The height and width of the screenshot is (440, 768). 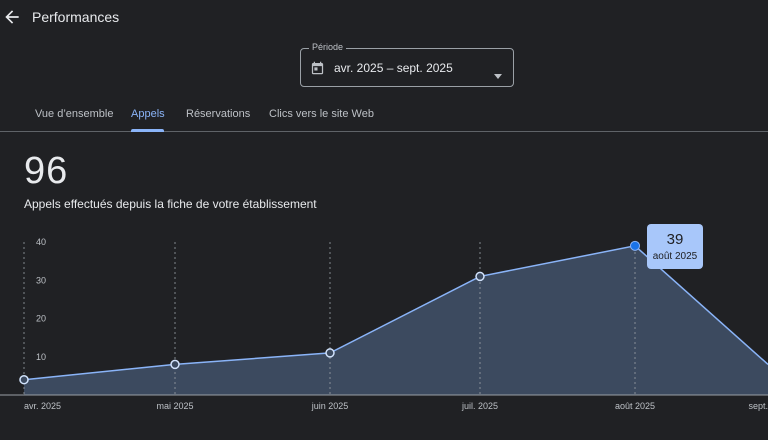 What do you see at coordinates (42, 406) in the screenshot?
I see `x-tick-0: avr. 2025` at bounding box center [42, 406].